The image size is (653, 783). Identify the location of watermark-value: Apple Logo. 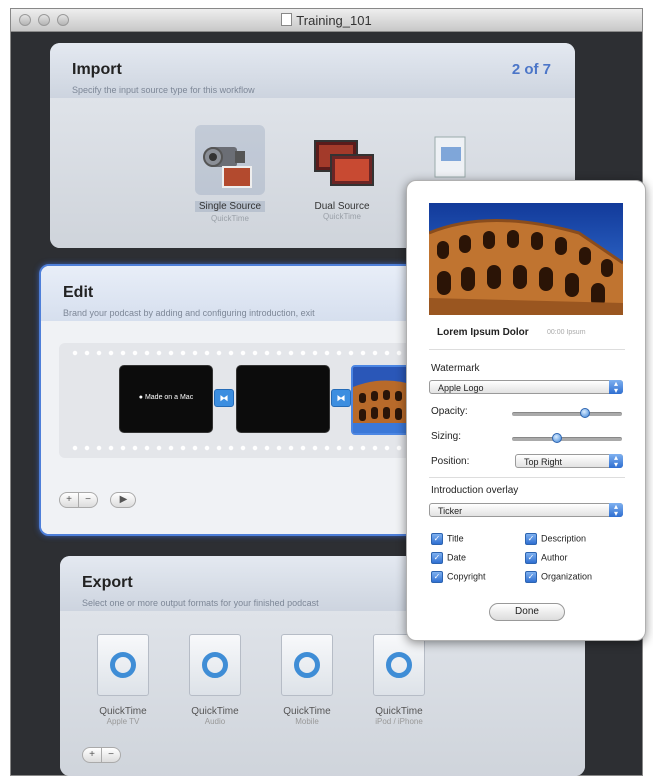
(461, 388).